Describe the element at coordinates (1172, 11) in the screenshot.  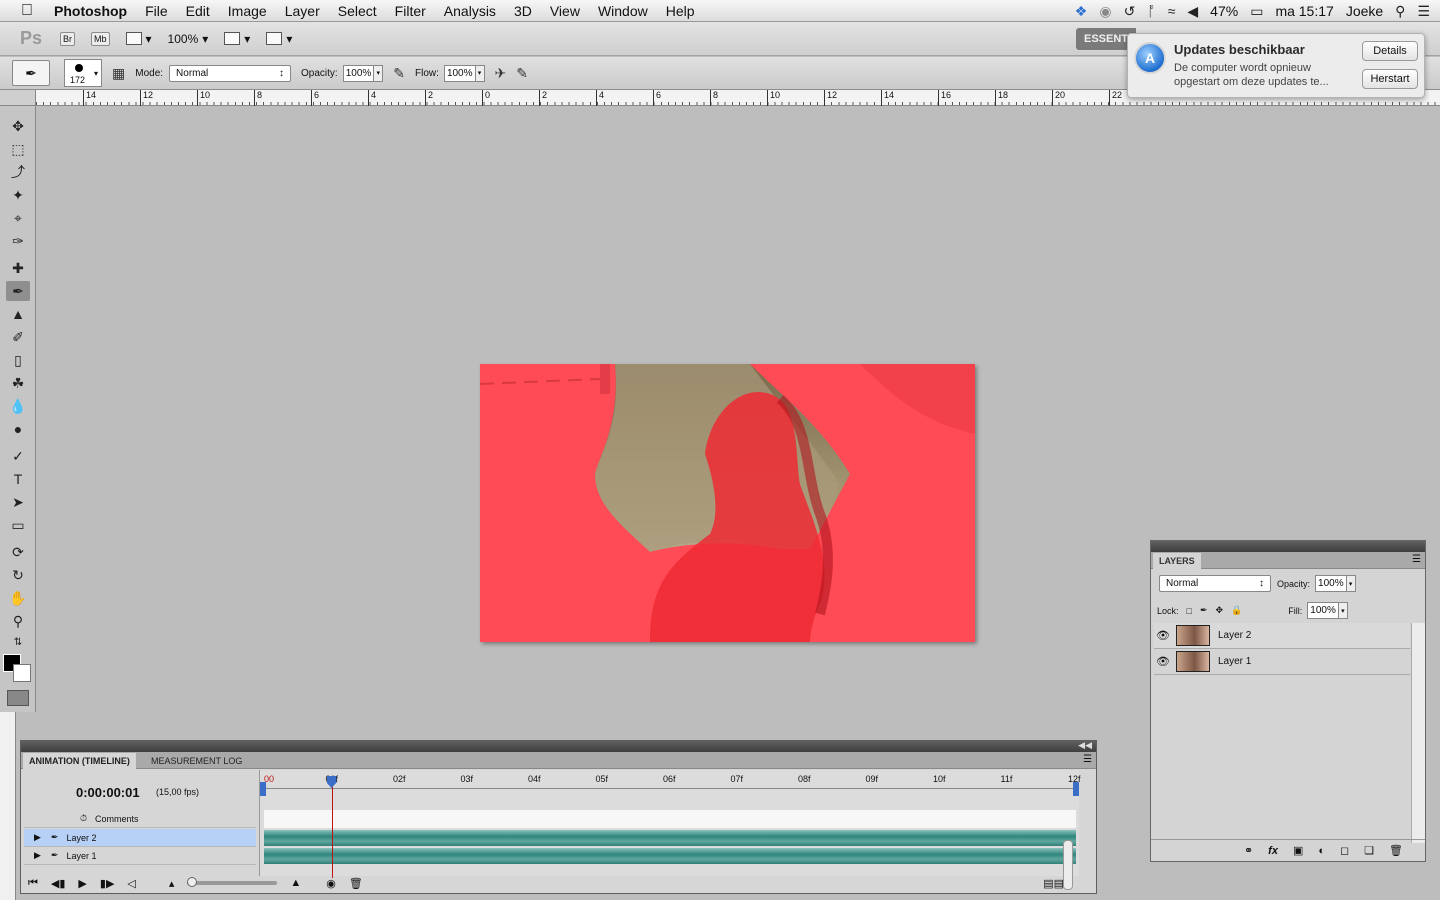
I see `wifi-icon: ≈` at that location.